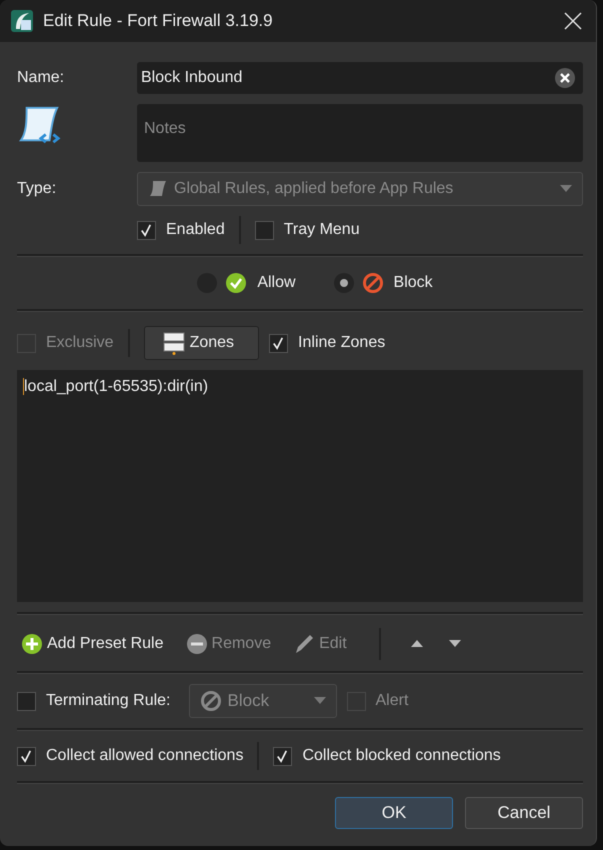 The height and width of the screenshot is (850, 603). What do you see at coordinates (158, 21) in the screenshot?
I see `window-title: Edit Rule - Fort Firewall 3.19.9` at bounding box center [158, 21].